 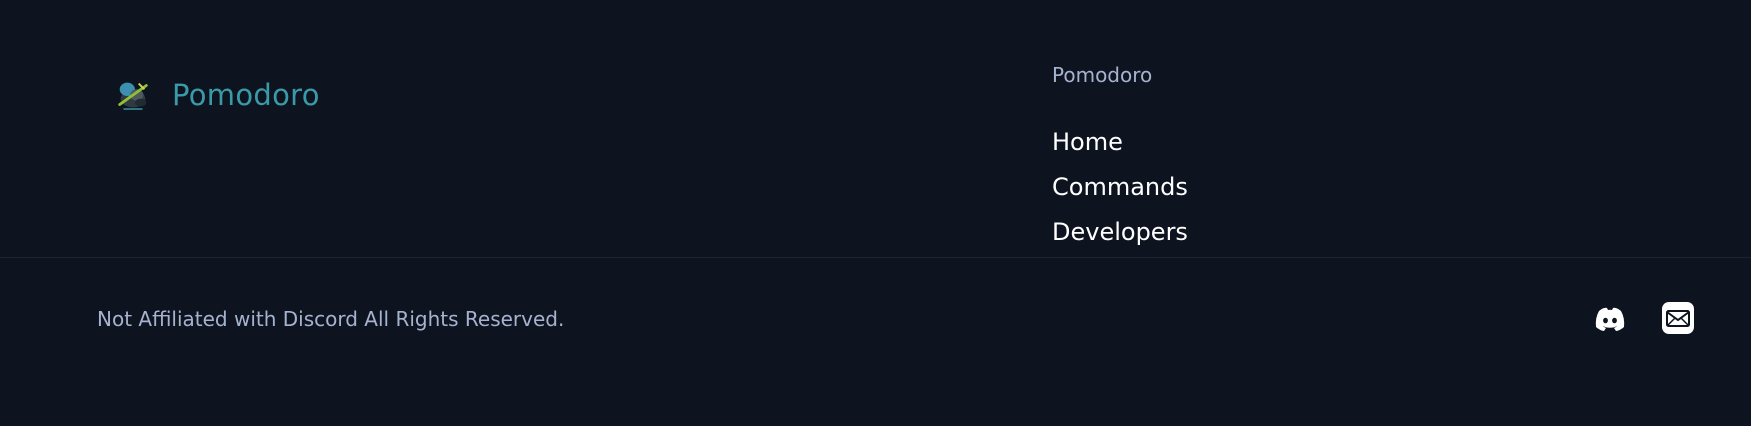 I want to click on discord-link, so click(x=1610, y=319).